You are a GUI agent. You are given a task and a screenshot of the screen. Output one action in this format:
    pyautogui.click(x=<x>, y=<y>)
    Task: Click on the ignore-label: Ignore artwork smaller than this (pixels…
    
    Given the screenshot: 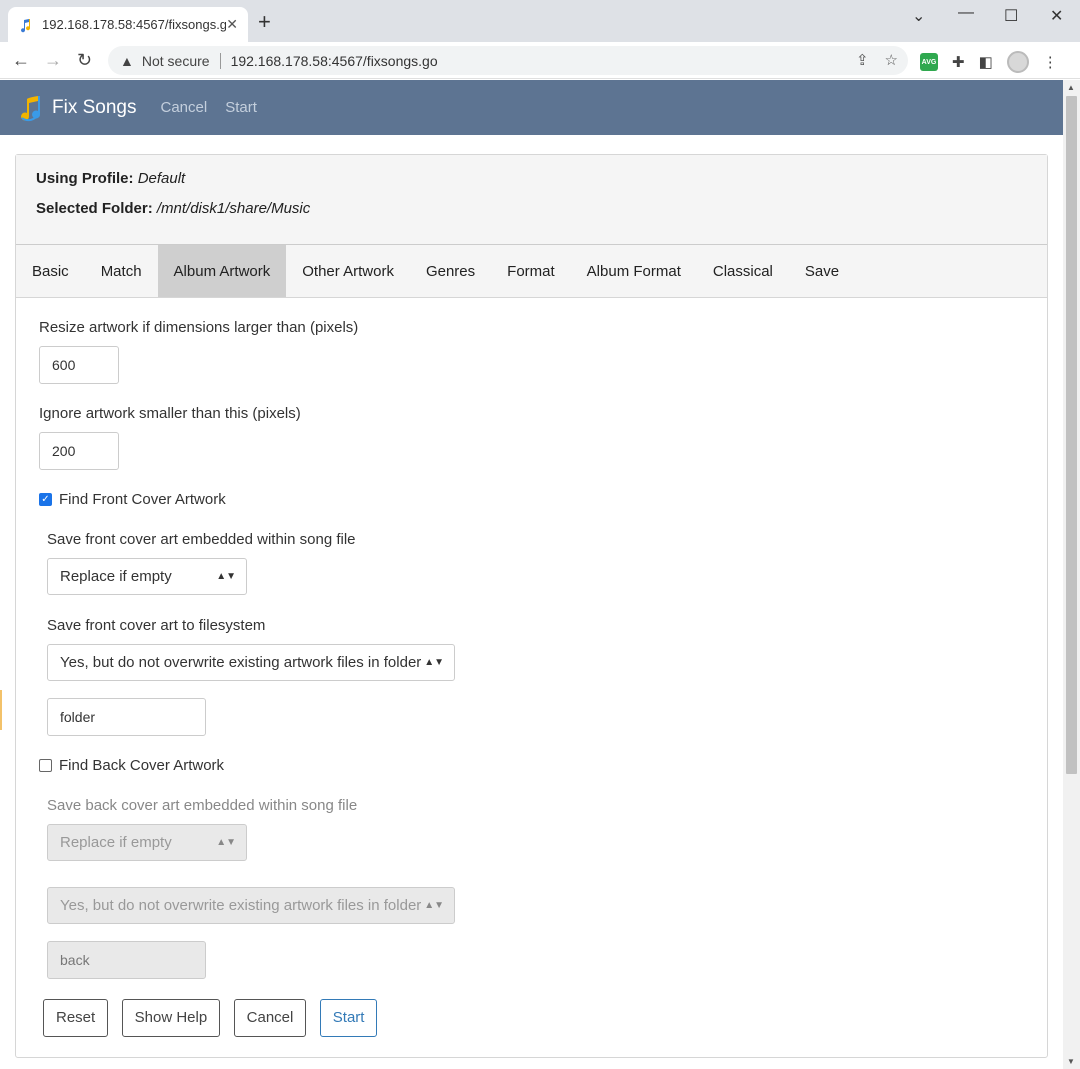 What is the action you would take?
    pyautogui.click(x=170, y=413)
    